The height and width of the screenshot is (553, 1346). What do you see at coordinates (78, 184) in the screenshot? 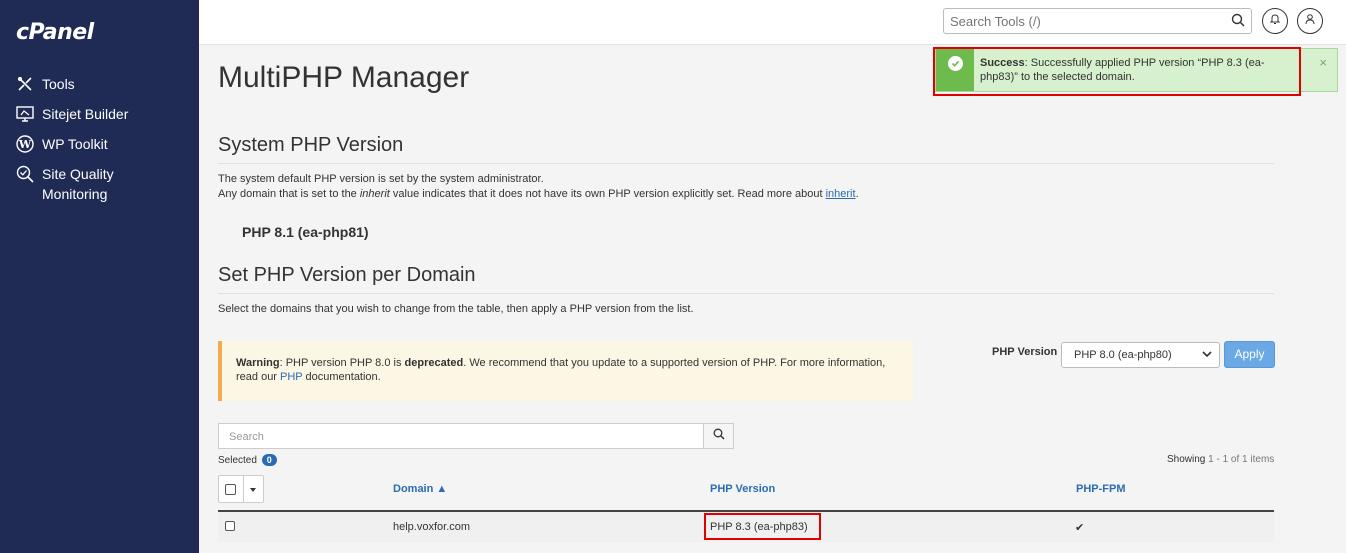
I see `sidebar-item-label: Site Quality Monitoring` at bounding box center [78, 184].